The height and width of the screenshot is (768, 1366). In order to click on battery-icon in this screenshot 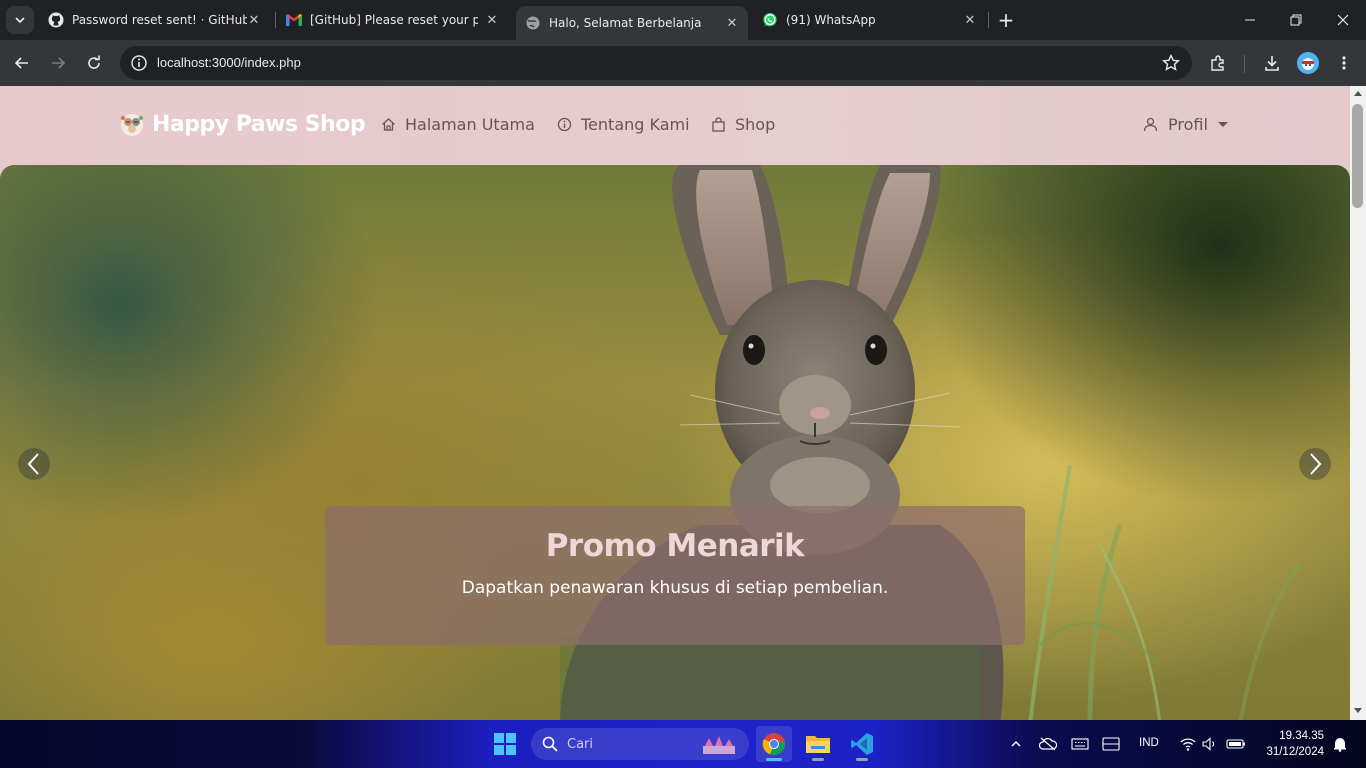, I will do `click(1236, 744)`.